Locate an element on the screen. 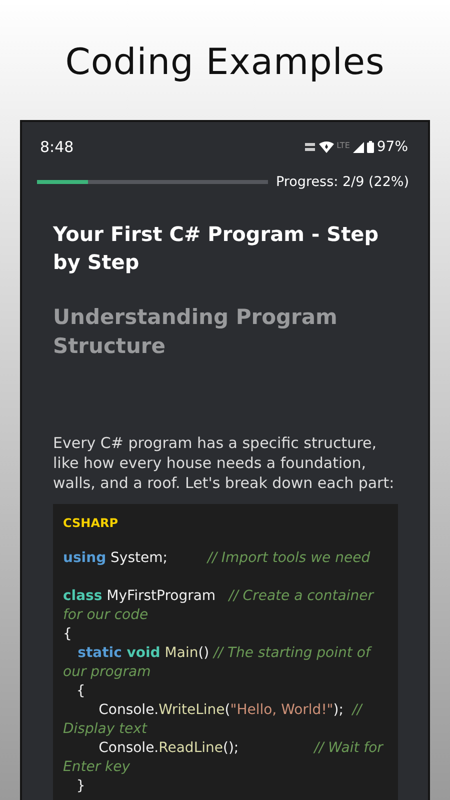 The height and width of the screenshot is (800, 450). code-line: Console.ReadLine(); // Wait for Enter key is located at coordinates (223, 758).